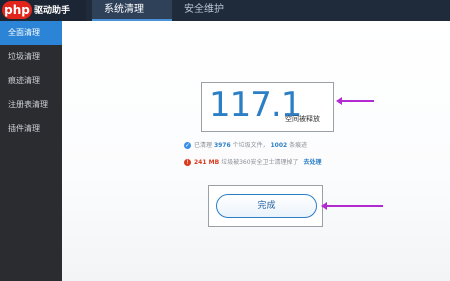 This screenshot has width=450, height=281. I want to click on app-title: 驱动助手, so click(52, 11).